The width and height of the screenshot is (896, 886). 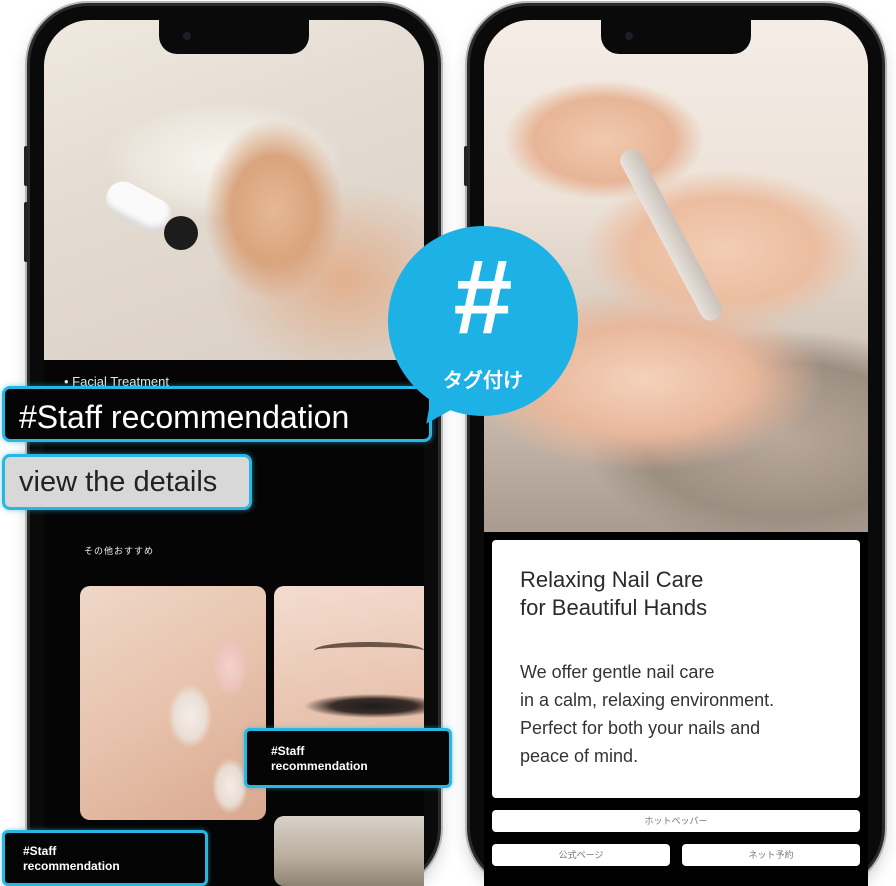 I want to click on tagging-label: タグ付け, so click(x=483, y=381).